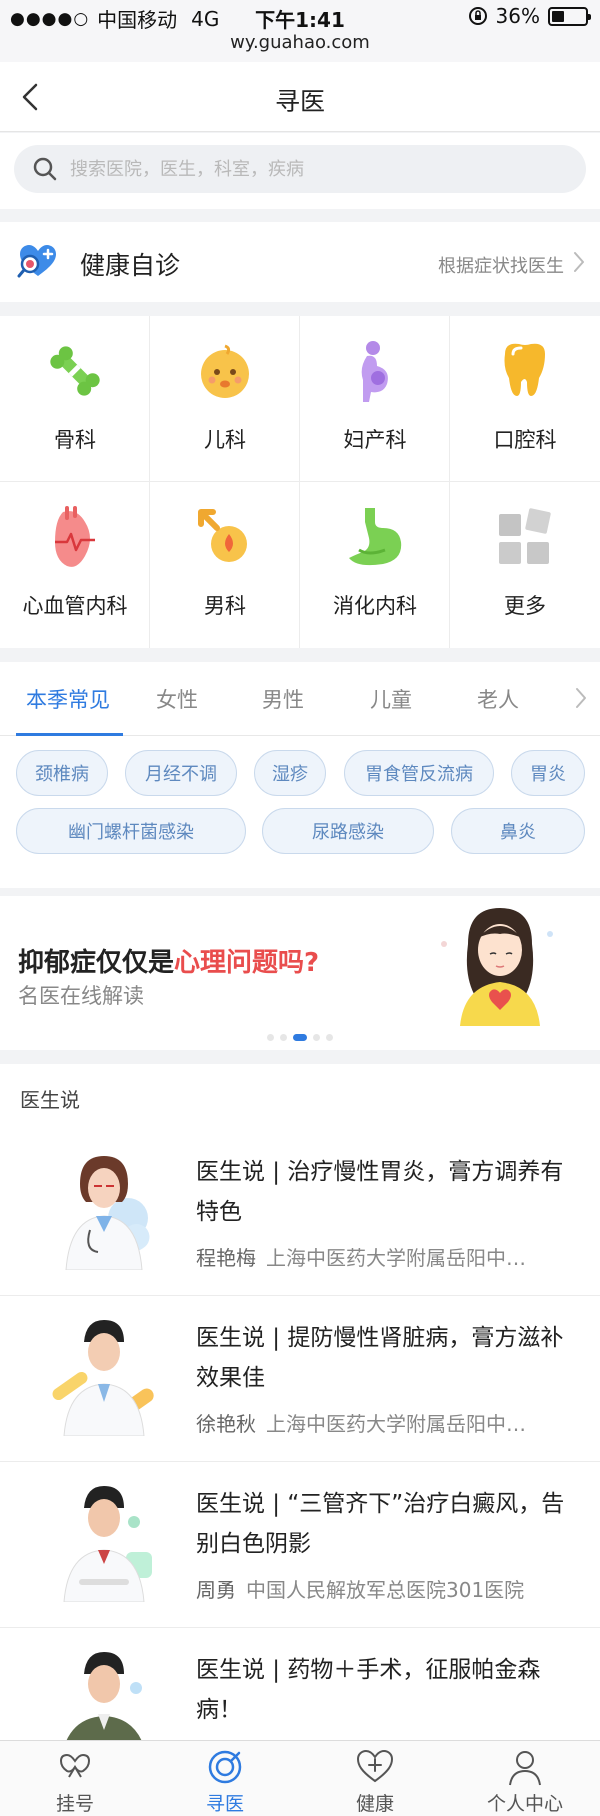  What do you see at coordinates (375, 440) in the screenshot?
I see `dept-label: 妇产科` at bounding box center [375, 440].